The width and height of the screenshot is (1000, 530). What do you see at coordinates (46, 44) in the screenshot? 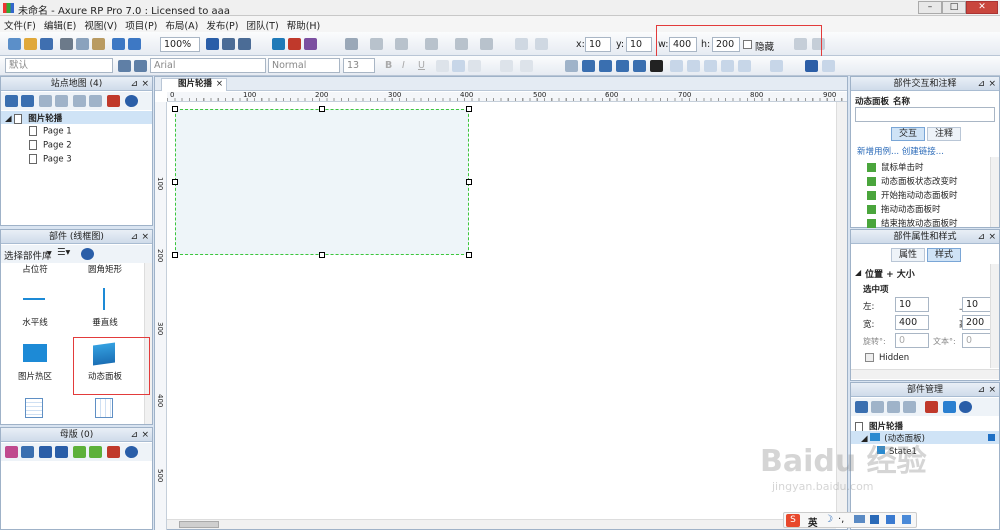
I see `save-icon` at bounding box center [46, 44].